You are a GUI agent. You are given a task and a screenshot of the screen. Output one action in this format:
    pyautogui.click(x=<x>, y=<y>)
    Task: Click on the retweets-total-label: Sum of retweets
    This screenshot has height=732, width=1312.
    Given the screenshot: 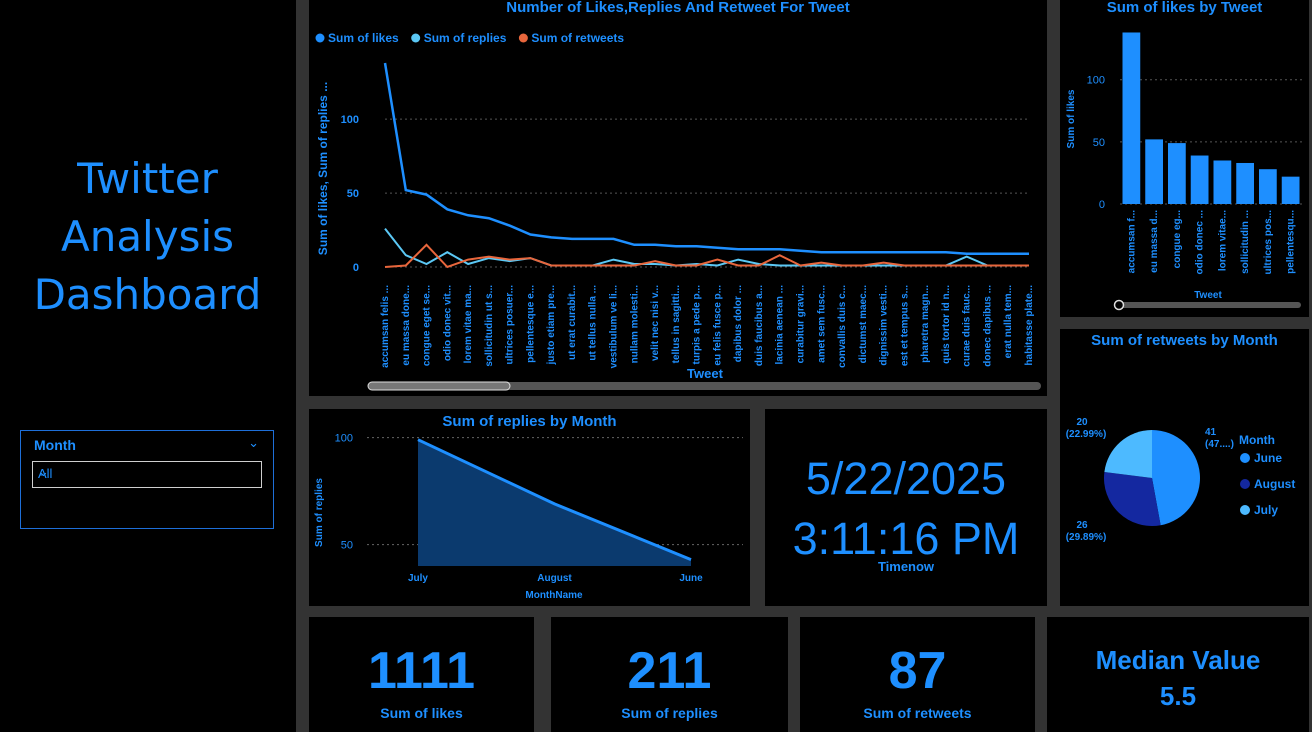 What is the action you would take?
    pyautogui.click(x=917, y=713)
    